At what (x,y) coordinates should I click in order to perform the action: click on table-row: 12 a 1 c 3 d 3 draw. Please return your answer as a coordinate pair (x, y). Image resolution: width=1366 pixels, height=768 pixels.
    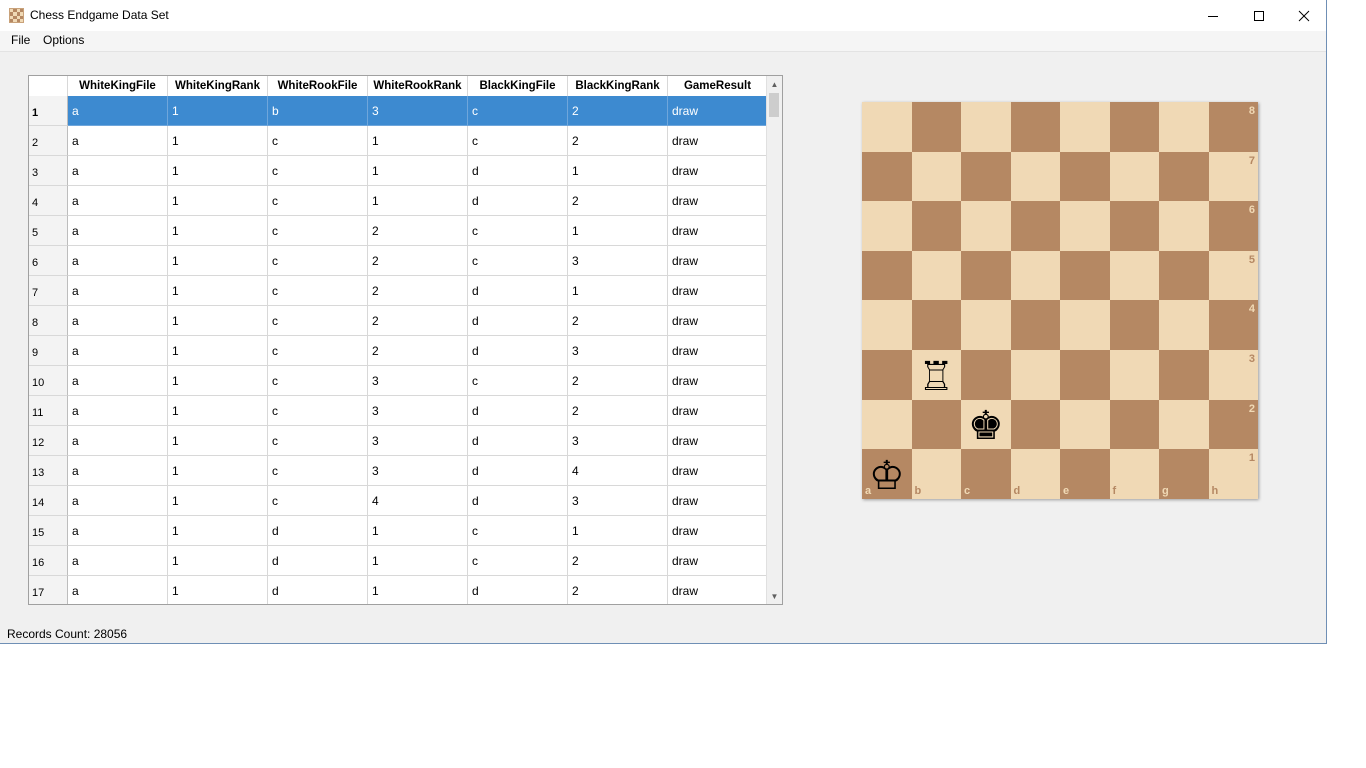
    Looking at the image, I should click on (398, 441).